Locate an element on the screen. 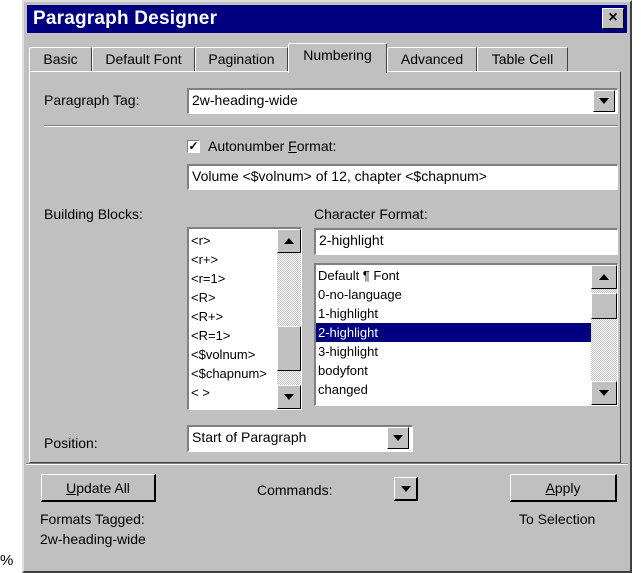  tab-default-font: Default Font is located at coordinates (143, 59).